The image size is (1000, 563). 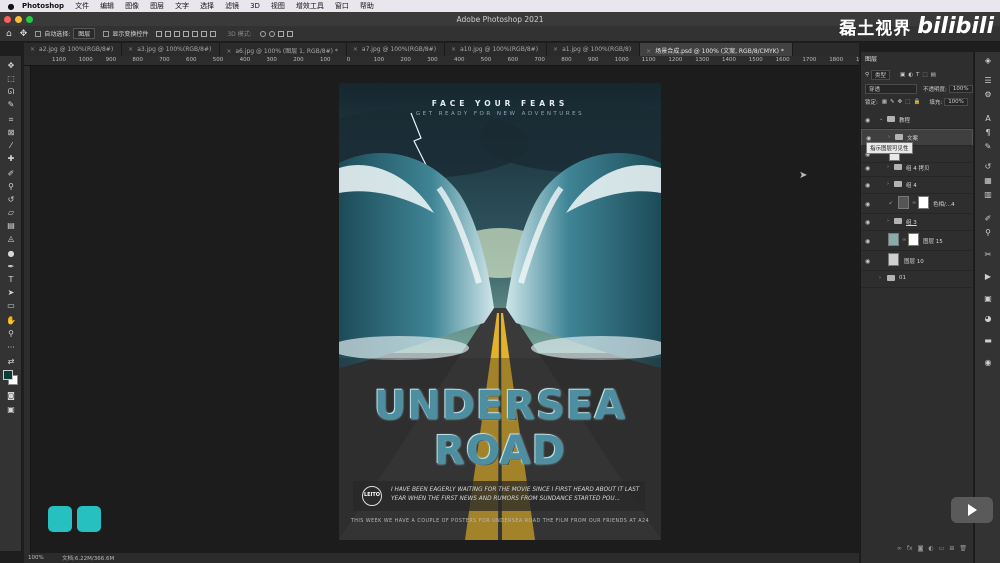 What do you see at coordinates (11, 321) in the screenshot?
I see `hand-tool-icon: ✋` at bounding box center [11, 321].